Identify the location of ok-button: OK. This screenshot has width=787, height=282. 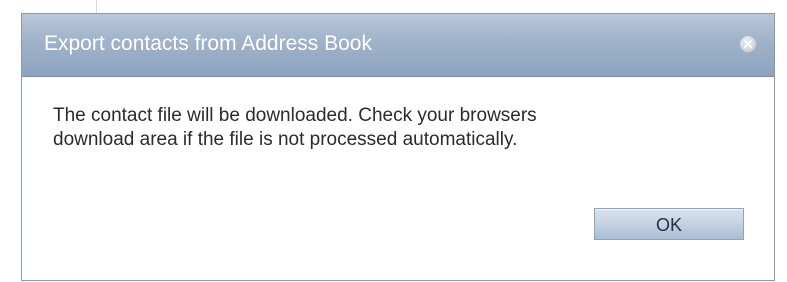
(669, 224).